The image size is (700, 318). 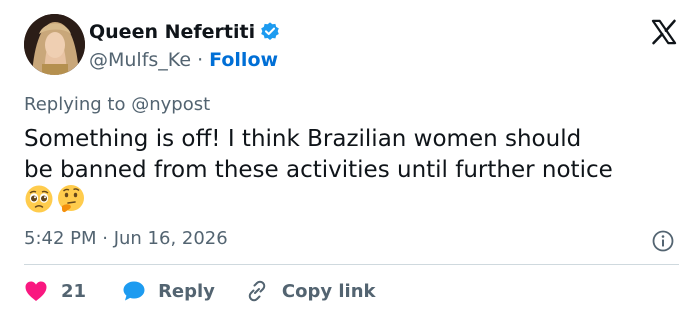 I want to click on x-logo-icon, so click(x=664, y=32).